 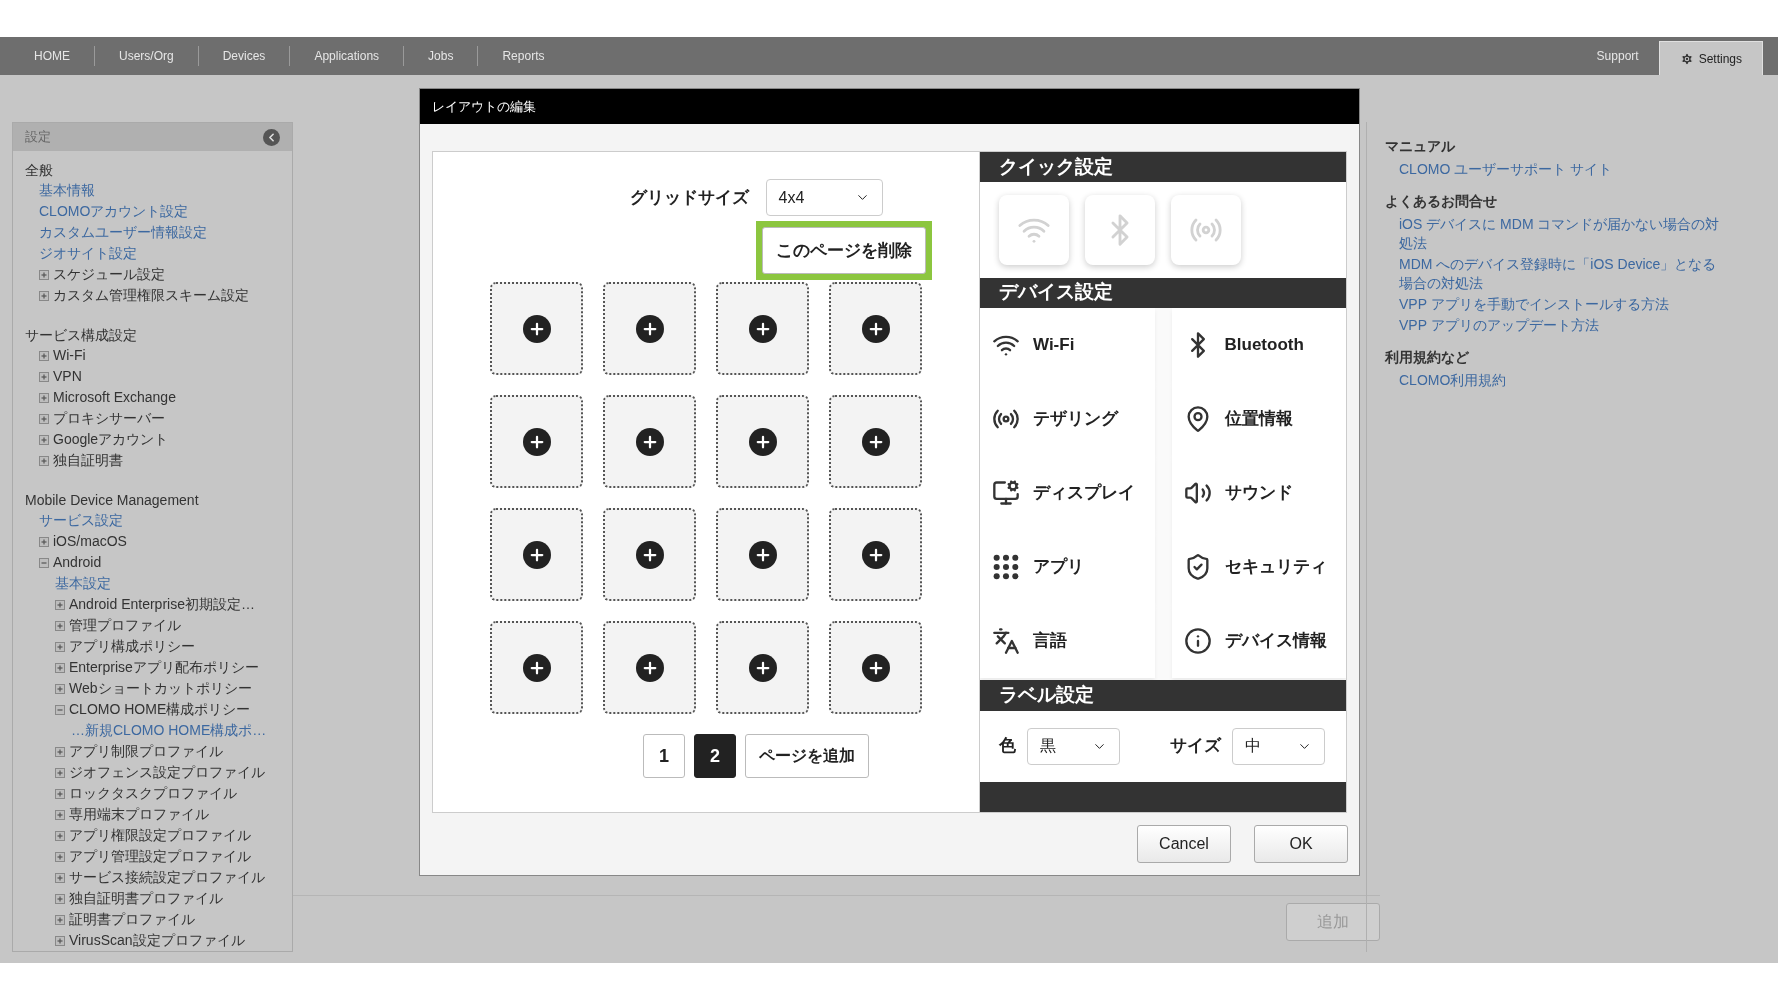 I want to click on nav-tab: Users/Org, so click(x=146, y=56).